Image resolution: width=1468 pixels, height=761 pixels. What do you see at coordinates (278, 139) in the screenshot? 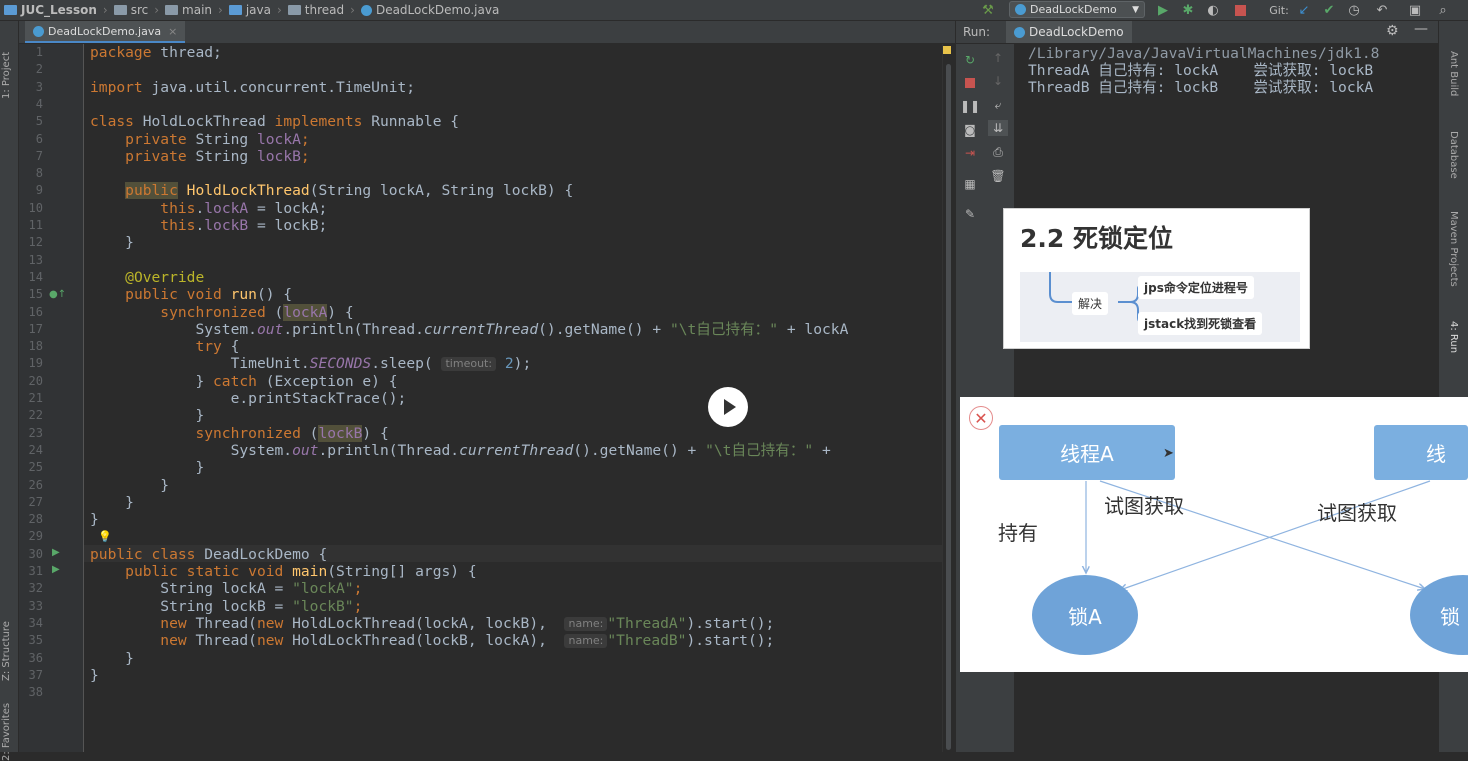
I see `code-token: lockA` at bounding box center [278, 139].